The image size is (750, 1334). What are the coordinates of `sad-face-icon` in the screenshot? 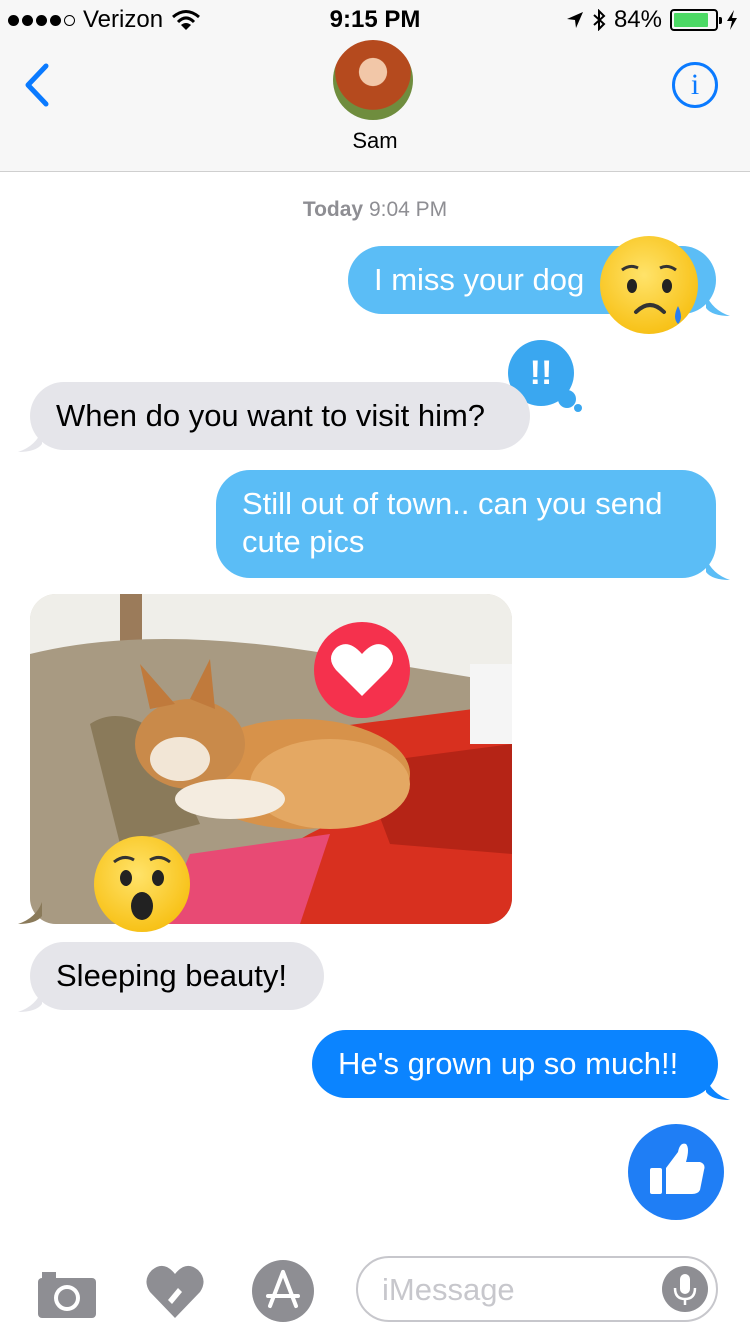 It's located at (651, 294).